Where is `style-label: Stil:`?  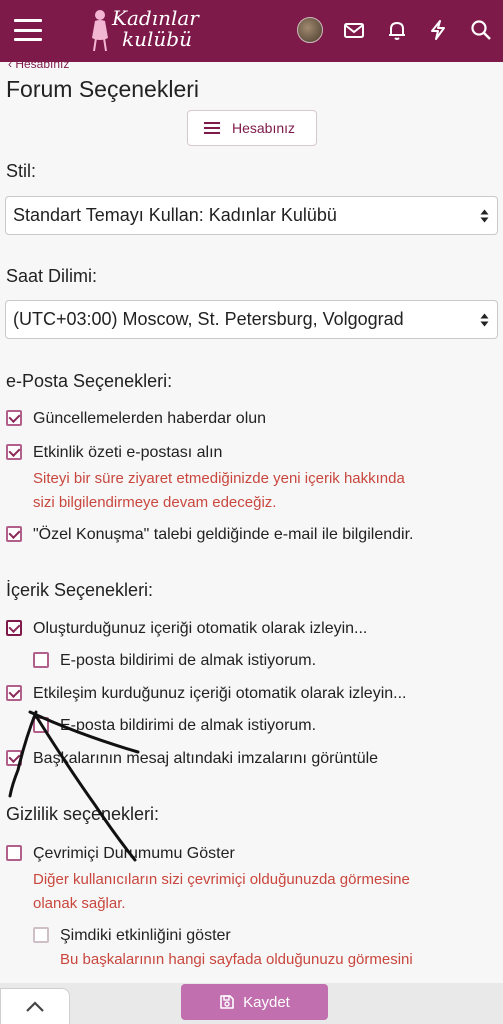 style-label: Stil: is located at coordinates (21, 171).